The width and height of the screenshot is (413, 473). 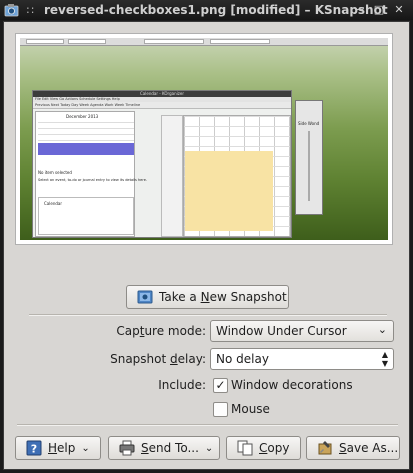 I want to click on save-icon, so click(x=325, y=448).